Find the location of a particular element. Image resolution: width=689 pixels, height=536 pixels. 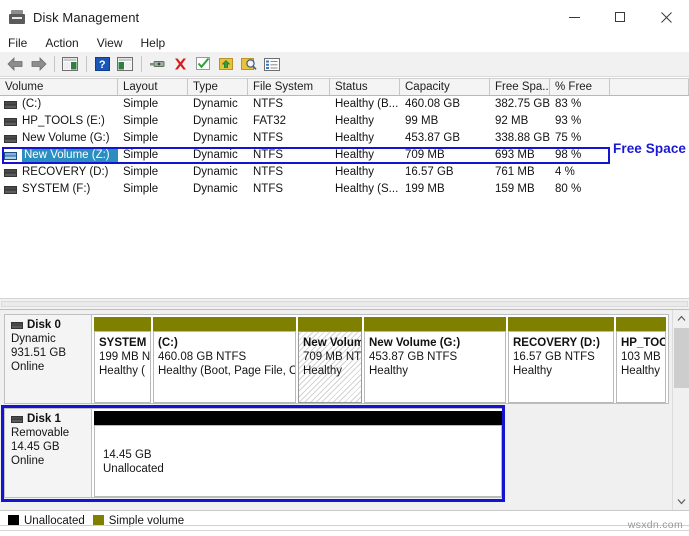

close-icon is located at coordinates (666, 17).